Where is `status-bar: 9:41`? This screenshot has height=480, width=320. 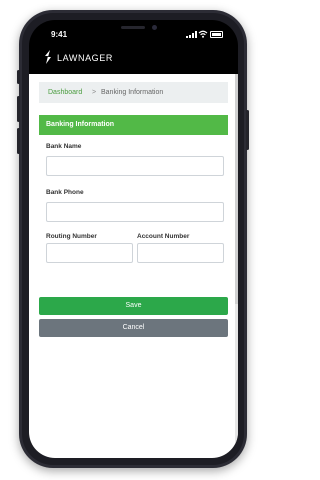
status-bar: 9:41 is located at coordinates (133, 31).